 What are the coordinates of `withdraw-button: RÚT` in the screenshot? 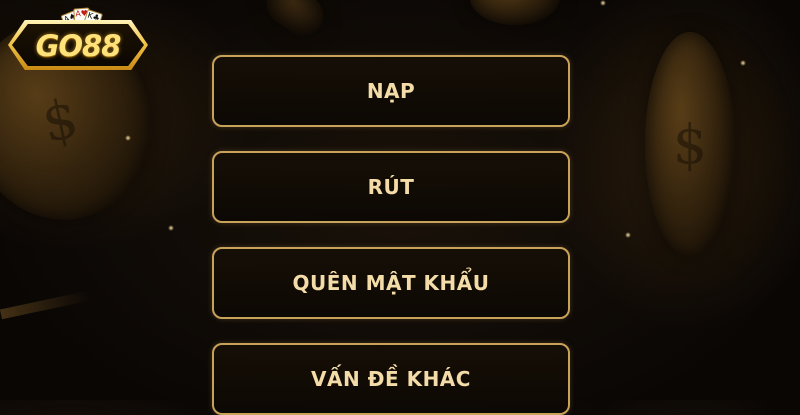 It's located at (391, 187).